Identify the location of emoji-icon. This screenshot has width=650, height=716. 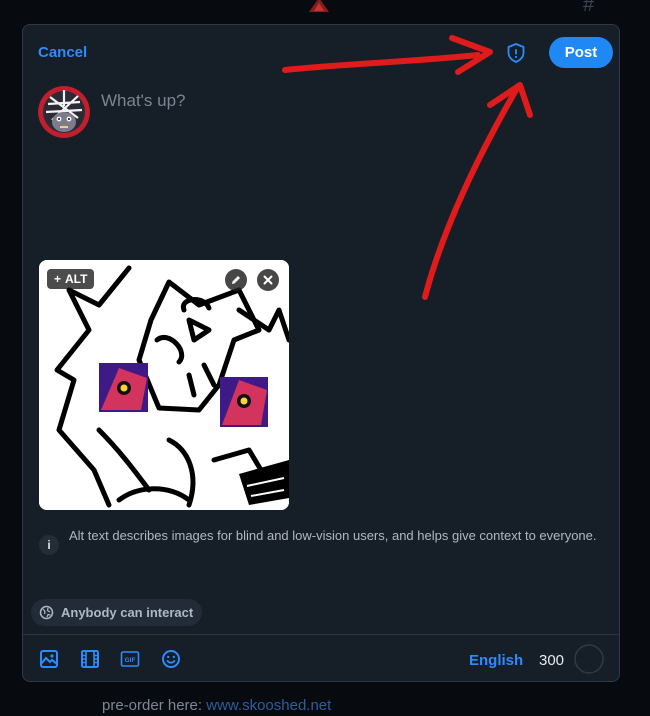
(171, 659).